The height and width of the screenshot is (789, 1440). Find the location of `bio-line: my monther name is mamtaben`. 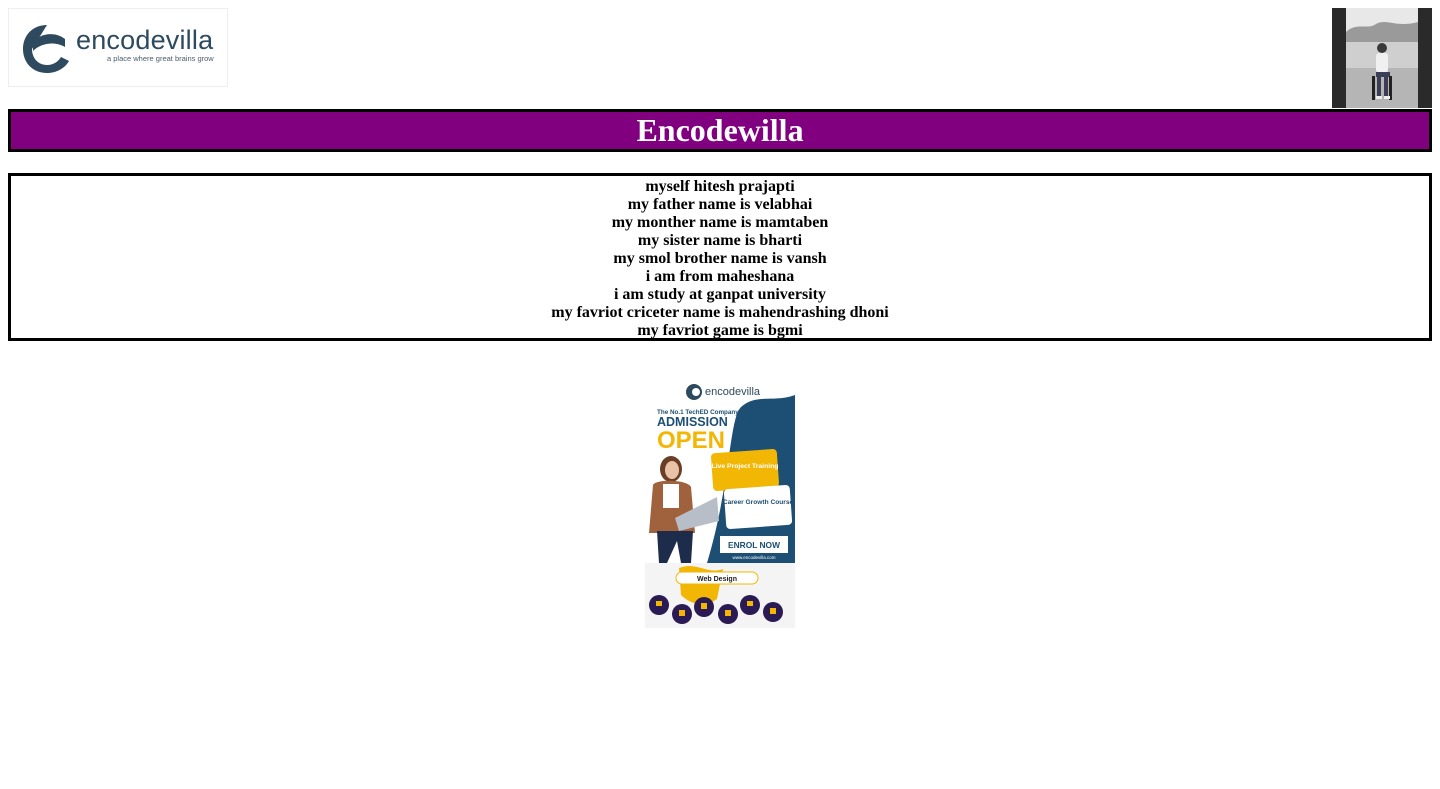

bio-line: my monther name is mamtaben is located at coordinates (720, 222).